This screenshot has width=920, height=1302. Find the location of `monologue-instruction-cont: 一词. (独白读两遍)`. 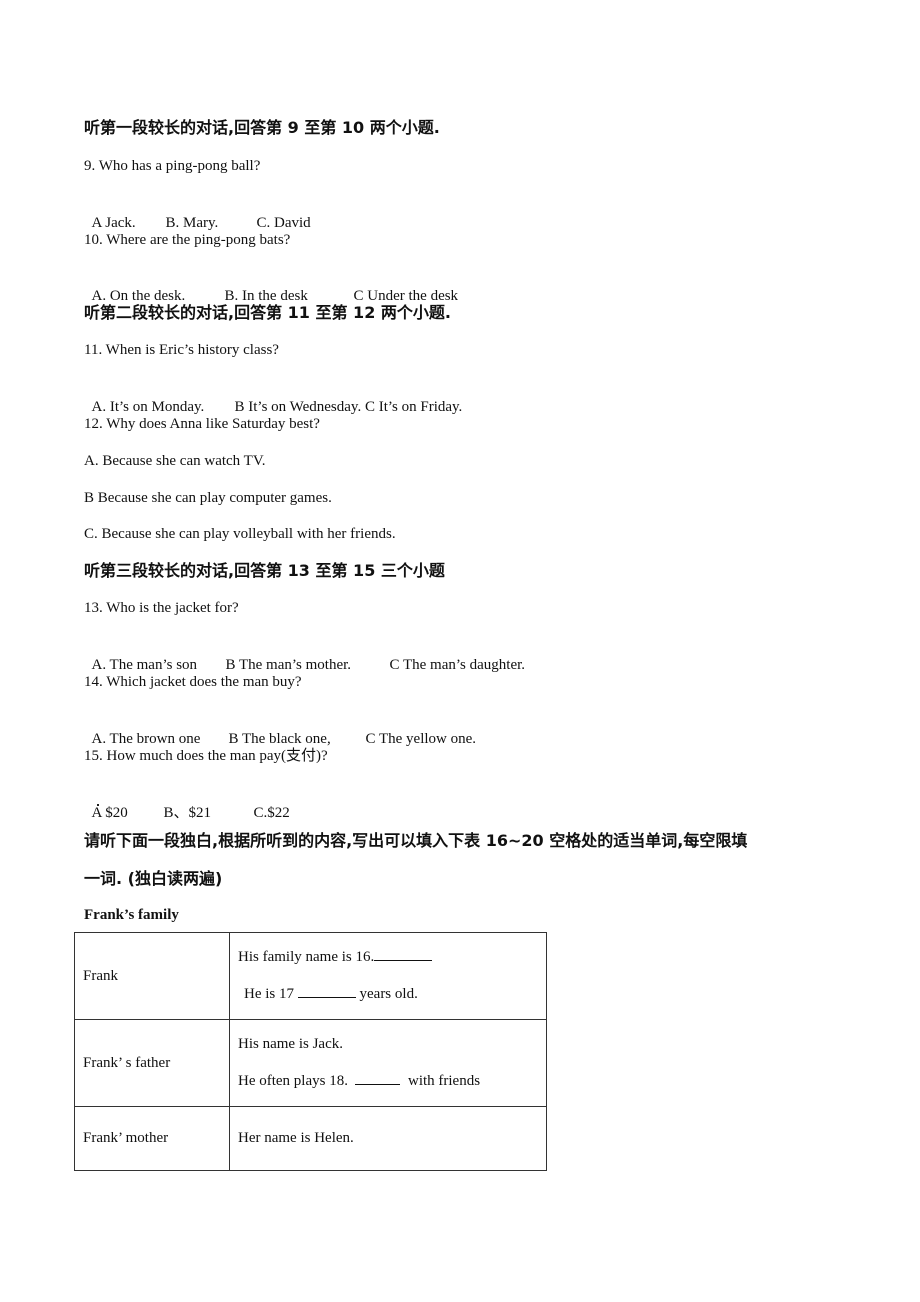

monologue-instruction-cont: 一词. (独白读两遍) is located at coordinates (153, 878).